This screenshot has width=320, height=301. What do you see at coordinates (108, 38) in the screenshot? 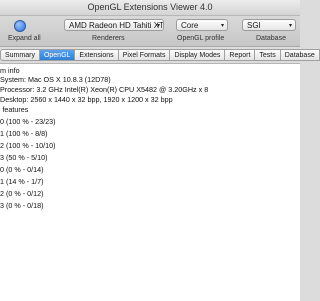
I see `renderers-label: Renderers` at bounding box center [108, 38].